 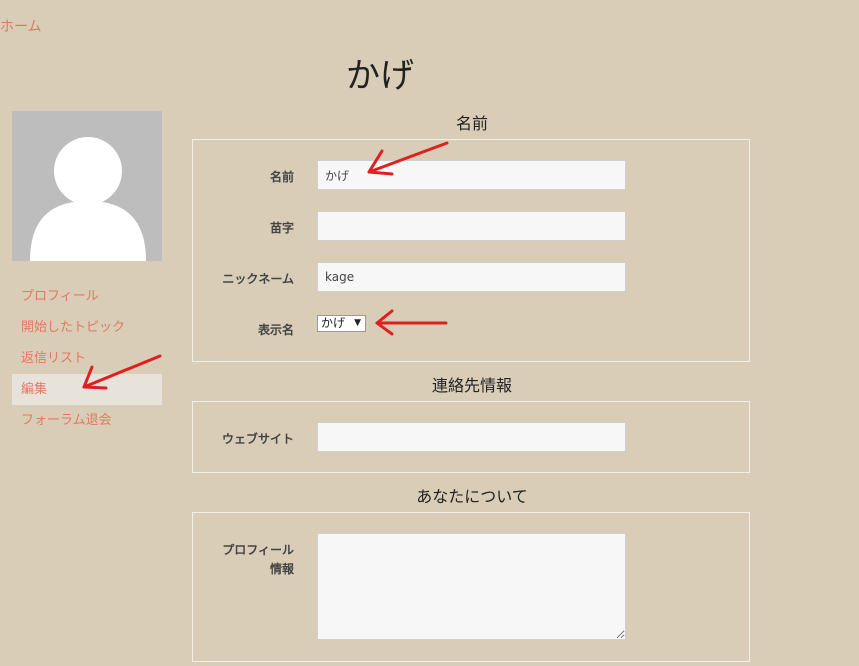 I want to click on nickname-input, so click(x=471, y=277).